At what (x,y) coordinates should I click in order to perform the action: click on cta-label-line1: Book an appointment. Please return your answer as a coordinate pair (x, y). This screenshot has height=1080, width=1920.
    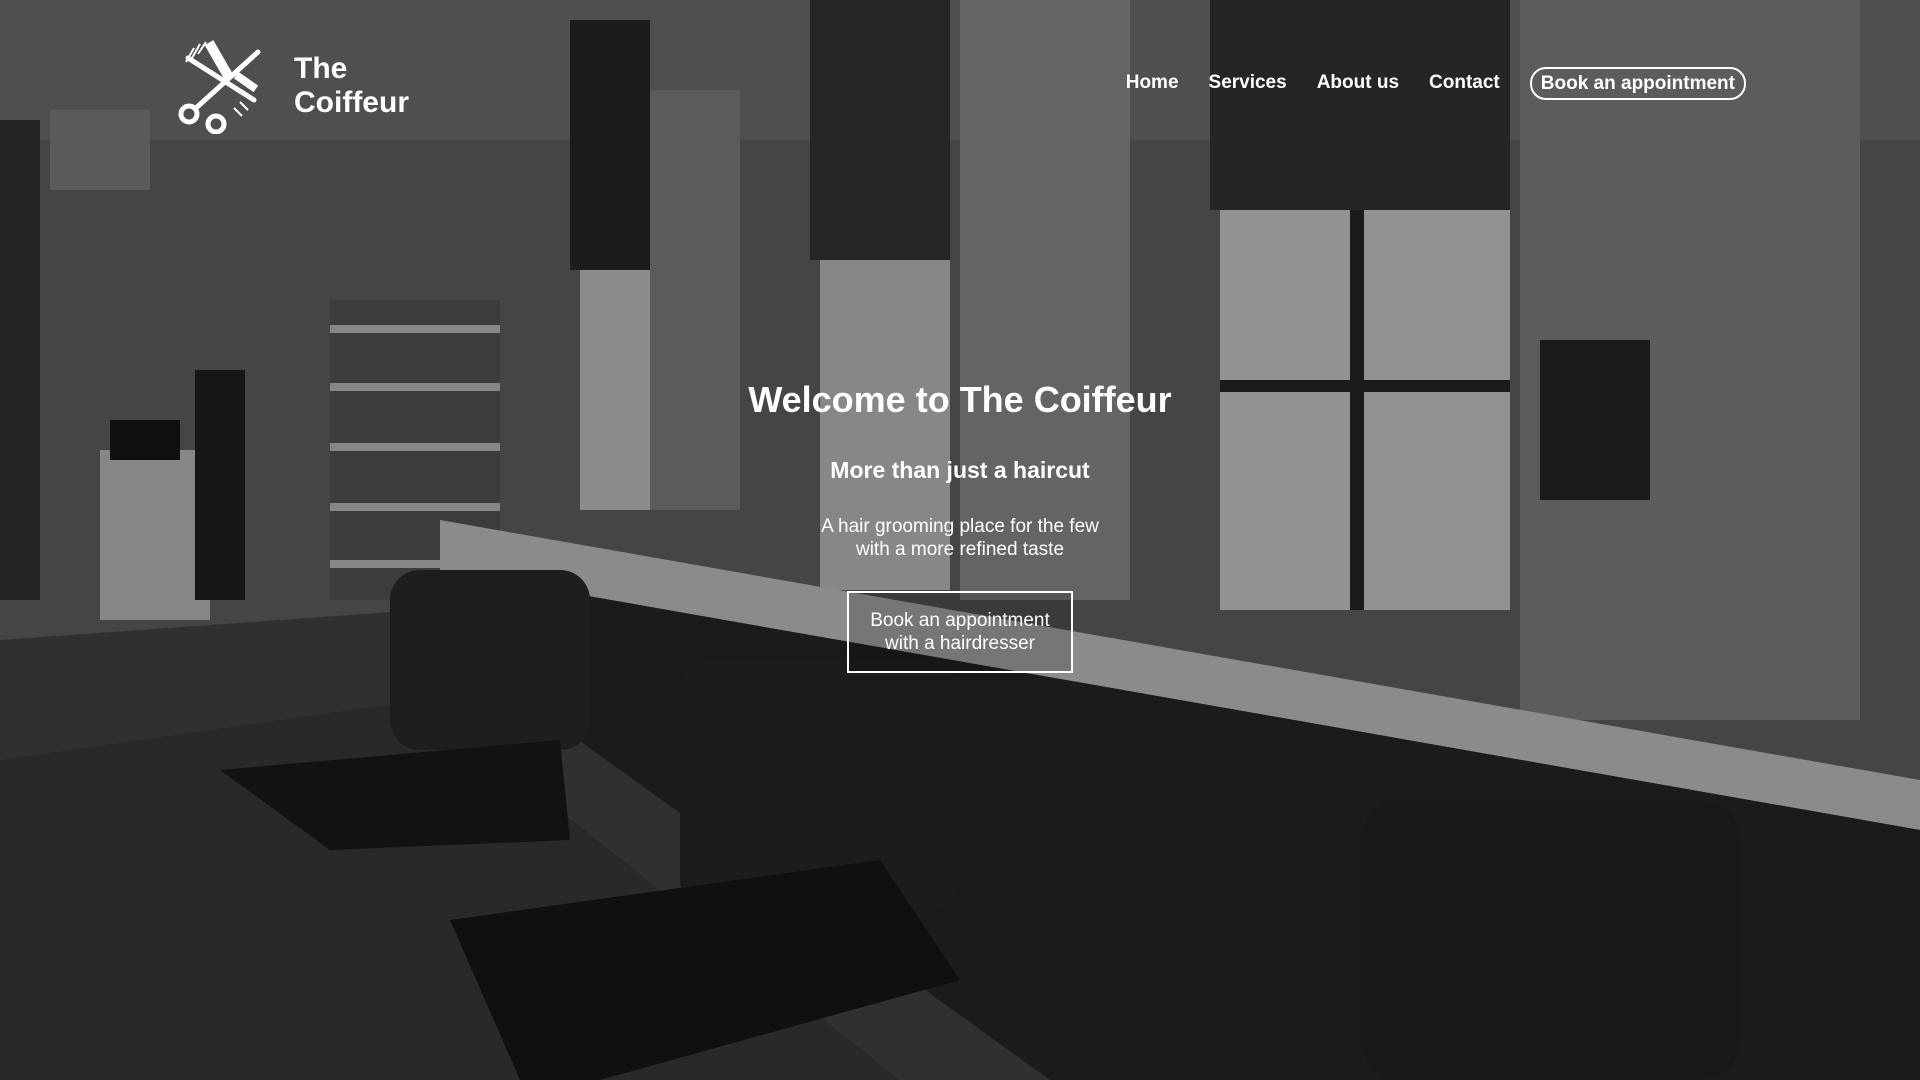
    Looking at the image, I should click on (960, 620).